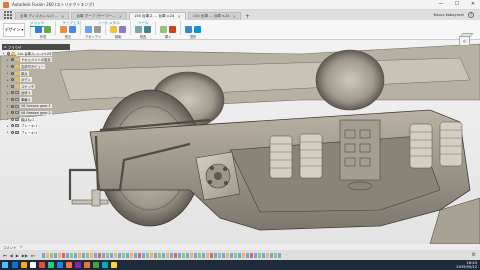  Describe the element at coordinates (8, 15) in the screenshot. I see `data-panel-grid-icon` at that location.